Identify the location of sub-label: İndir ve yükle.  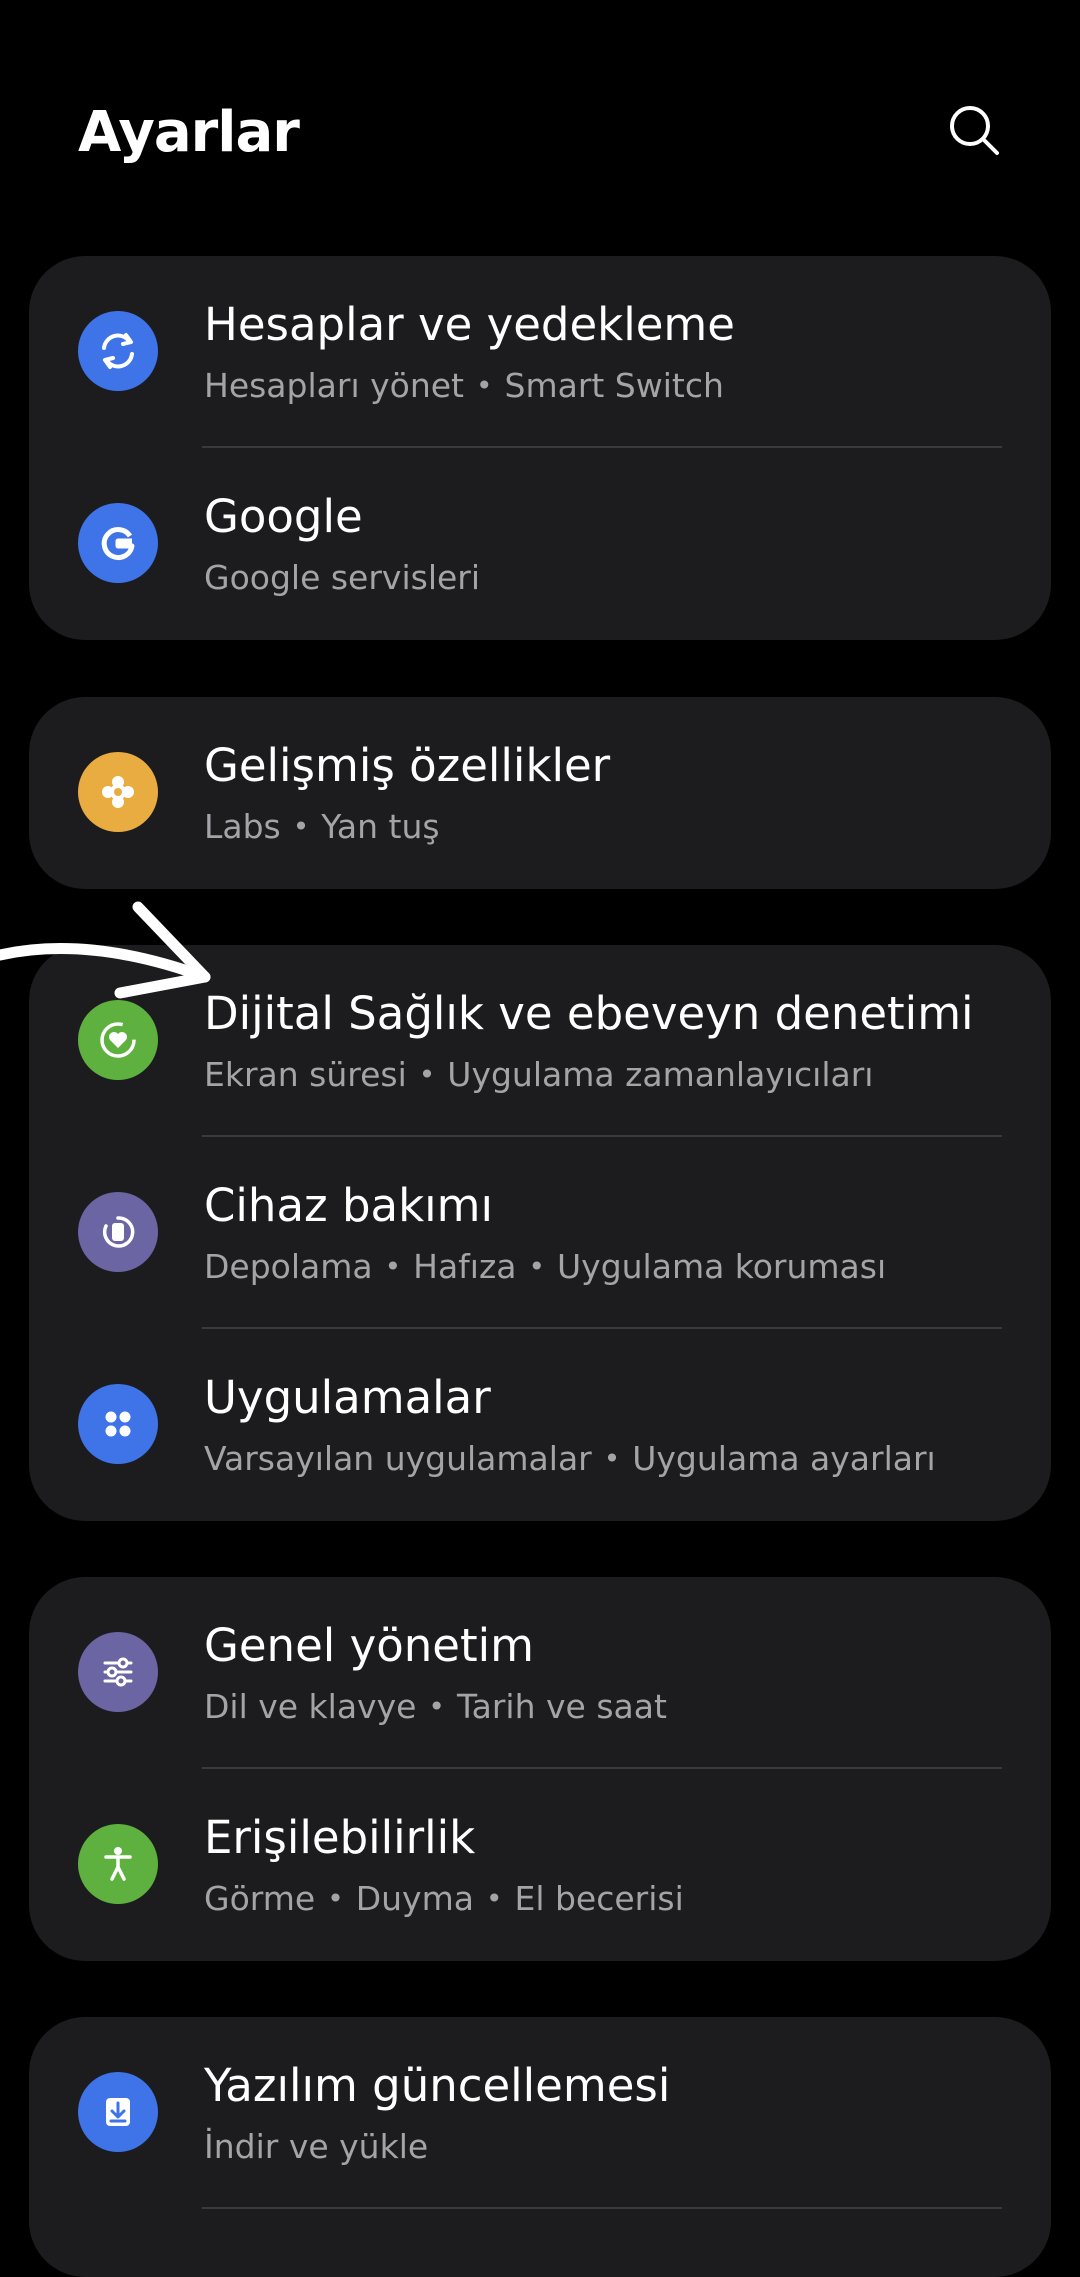
(316, 2146).